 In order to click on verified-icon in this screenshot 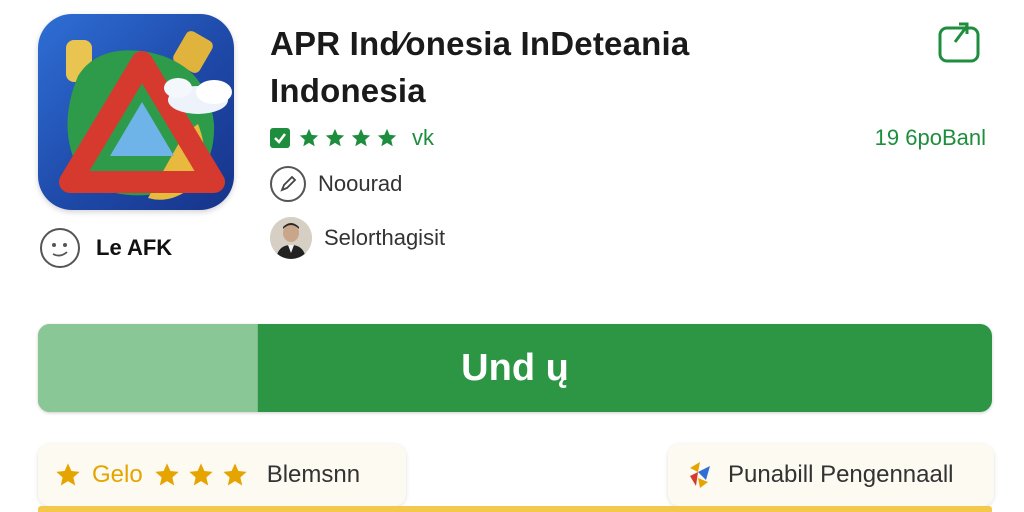, I will do `click(280, 138)`.